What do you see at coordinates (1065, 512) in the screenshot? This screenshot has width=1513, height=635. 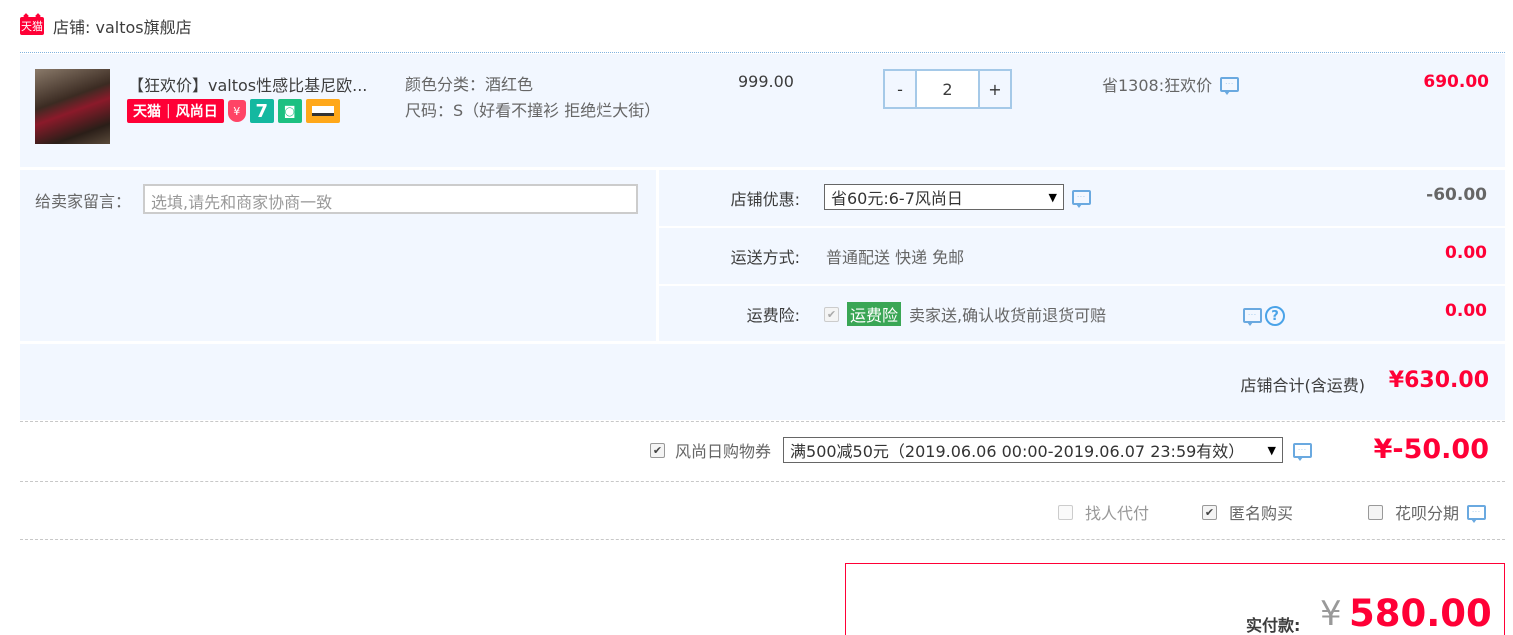 I see `proxy-pay-checkbox` at bounding box center [1065, 512].